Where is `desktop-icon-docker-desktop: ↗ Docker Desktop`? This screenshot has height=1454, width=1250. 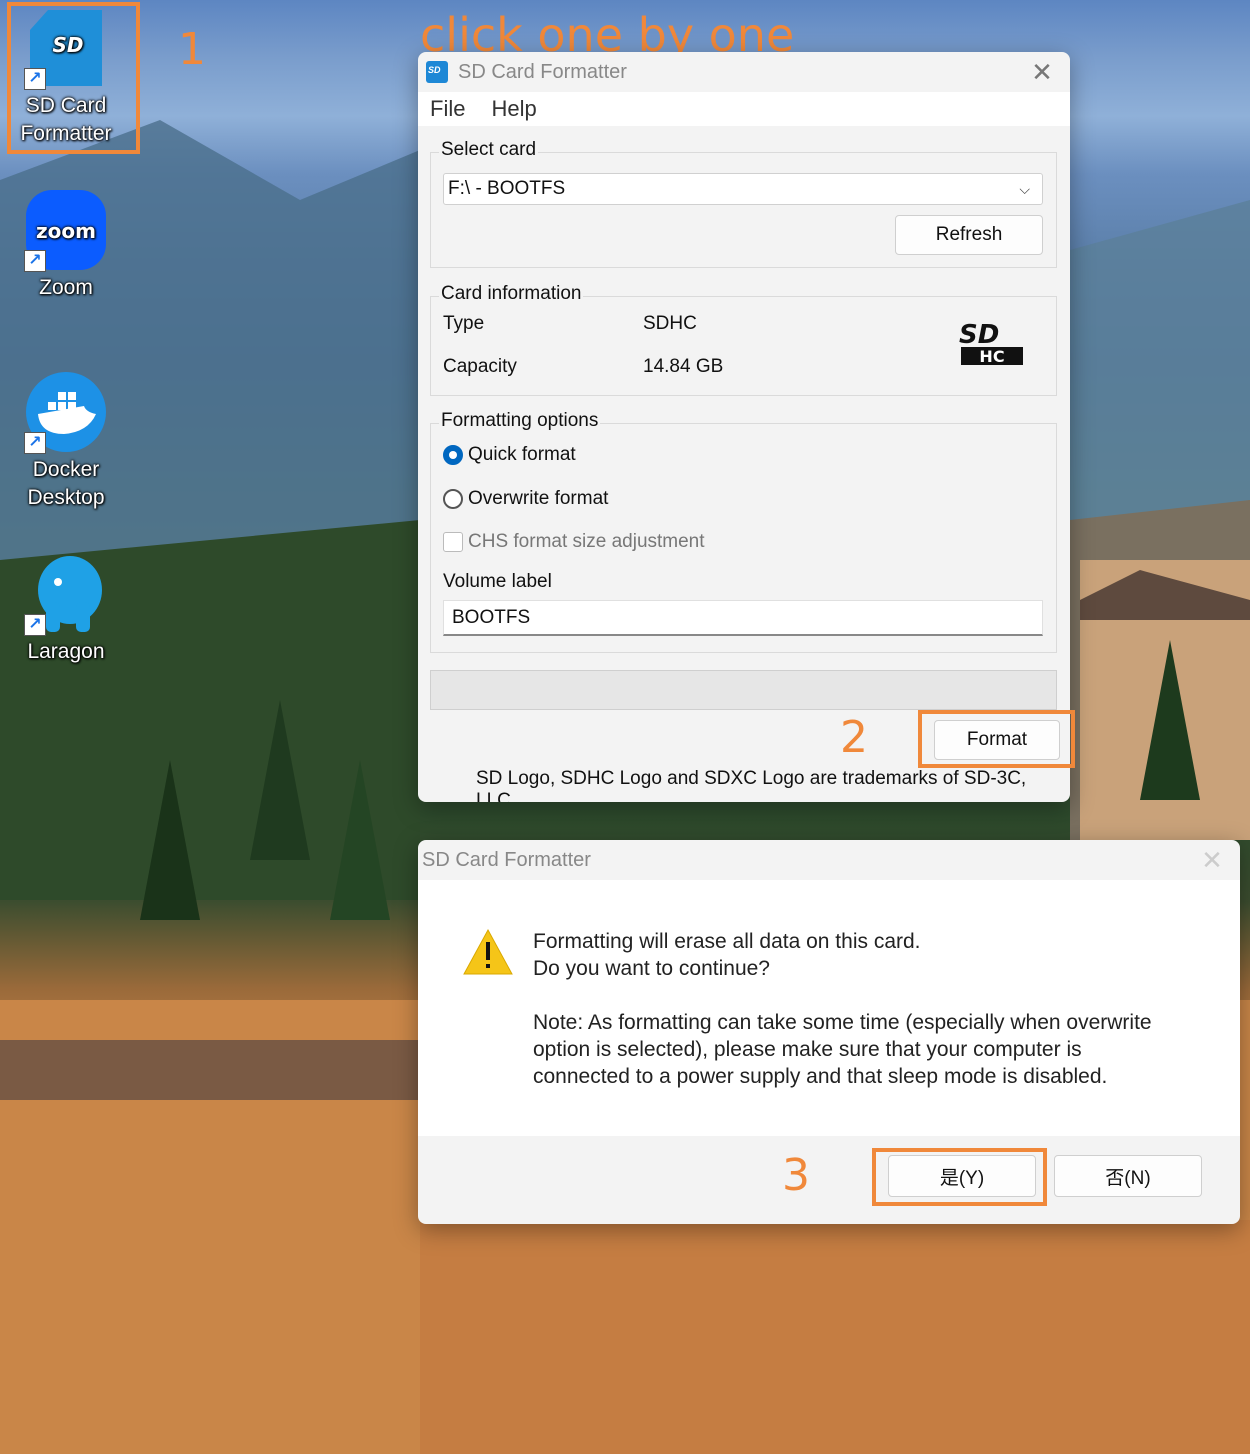 desktop-icon-docker-desktop: ↗ Docker Desktop is located at coordinates (66, 441).